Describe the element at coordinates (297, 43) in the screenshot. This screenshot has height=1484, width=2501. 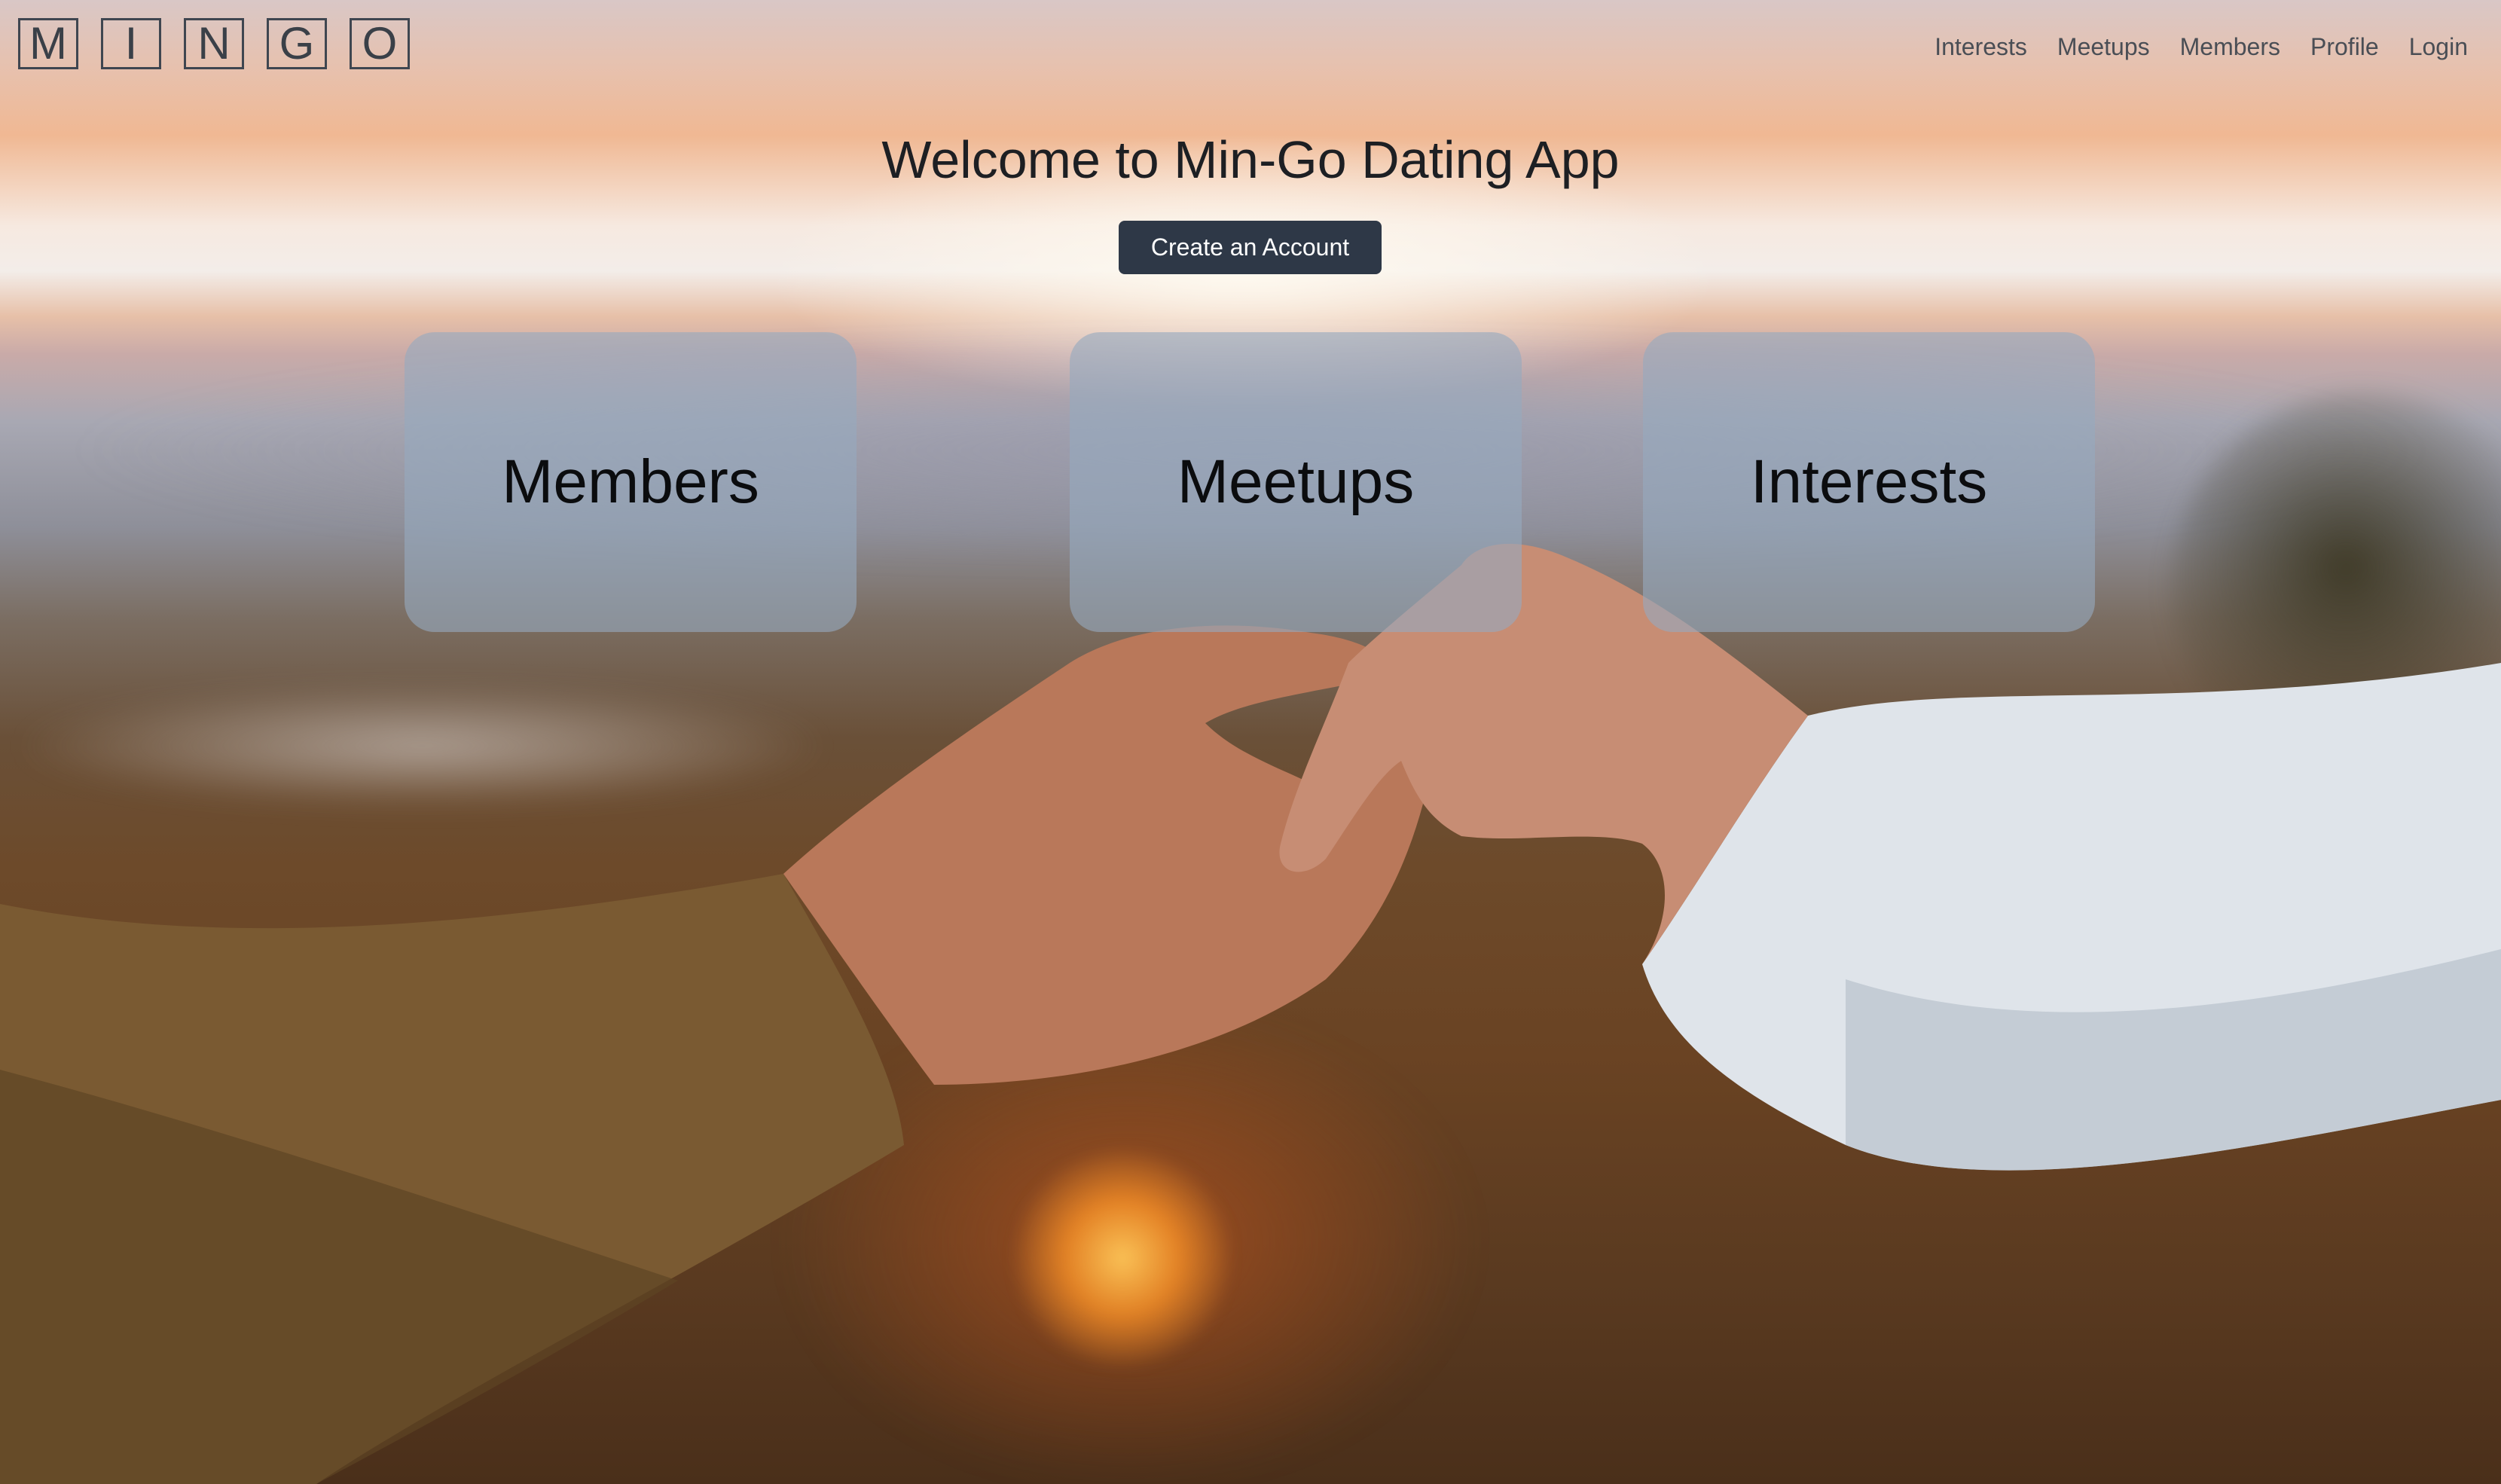
I see `logo-letter-g: G` at that location.